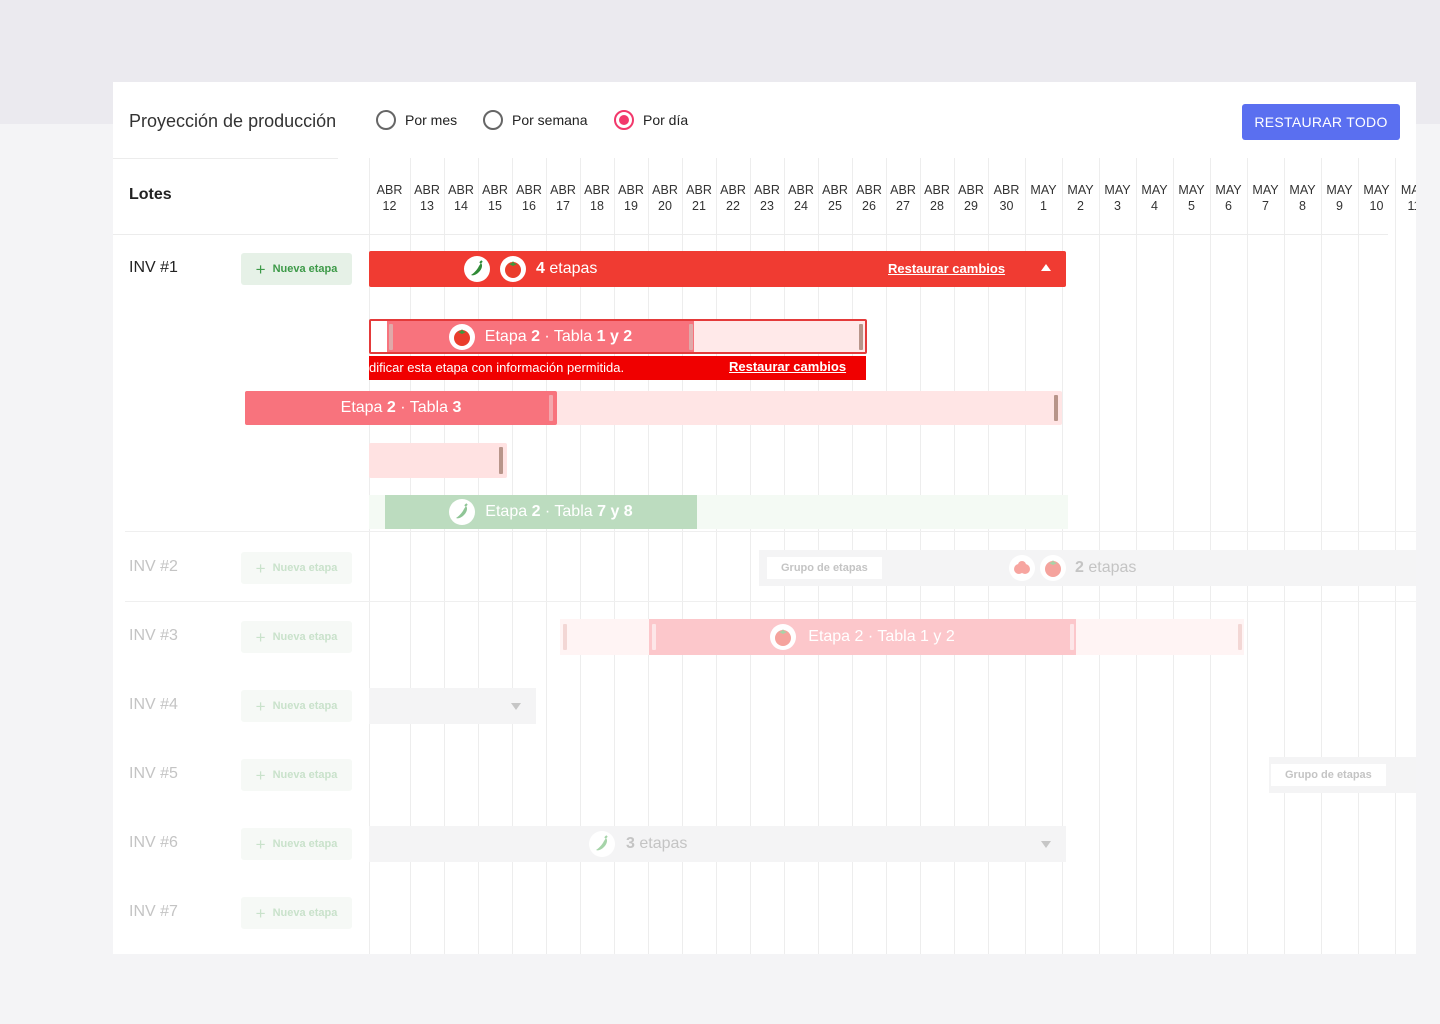  I want to click on date-day: 11, so click(1412, 206).